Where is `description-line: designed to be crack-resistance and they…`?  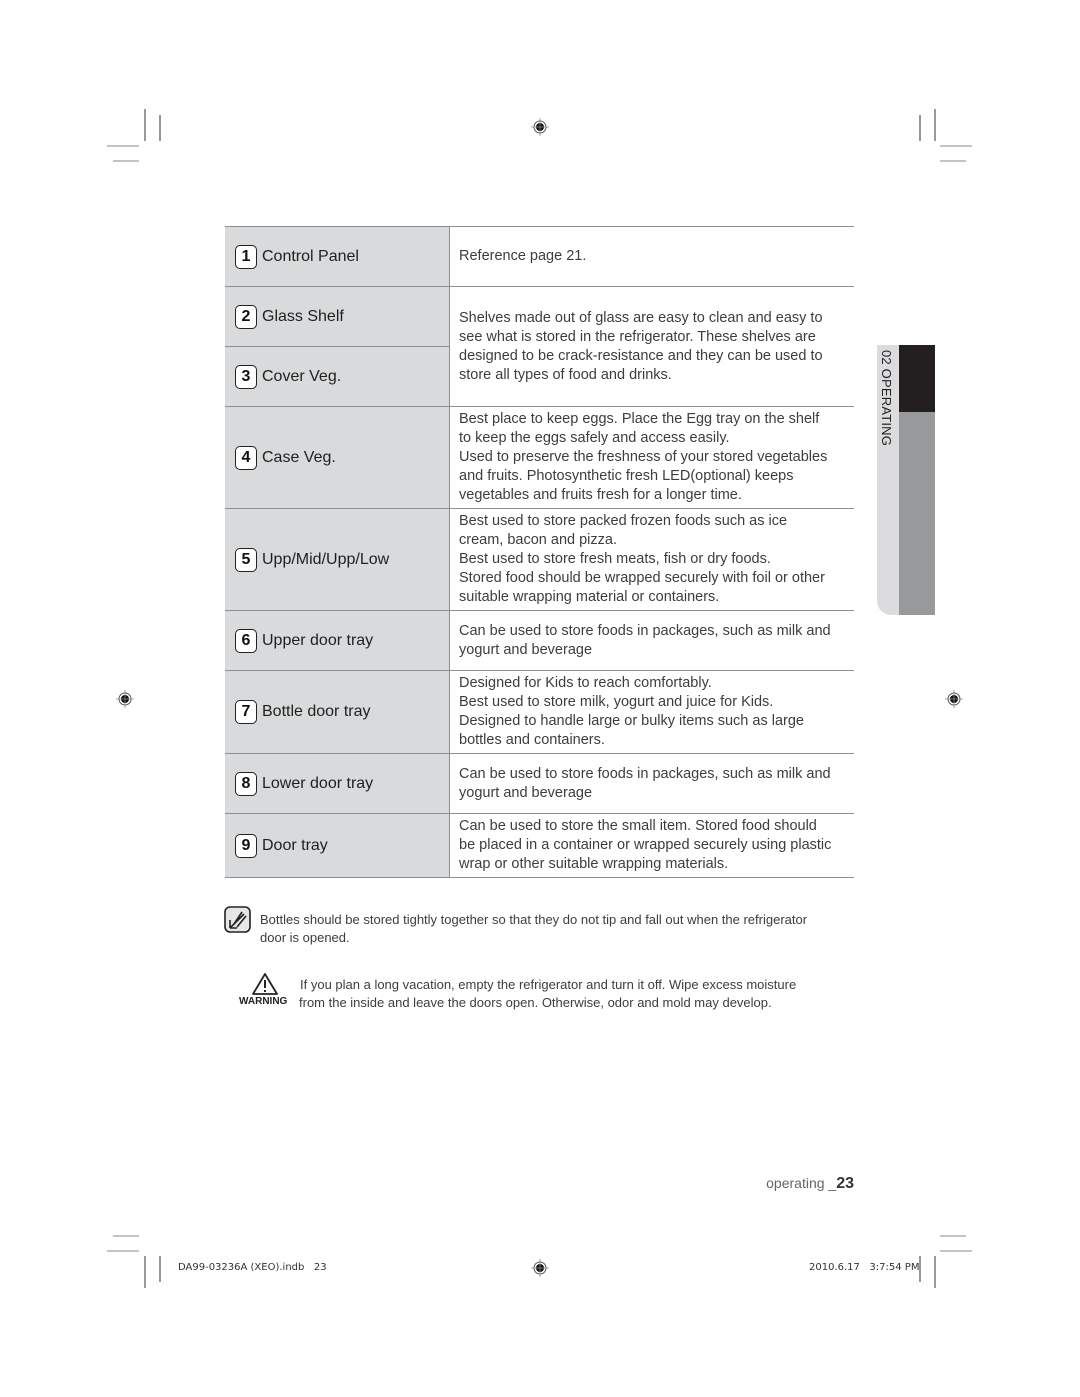
description-line: designed to be crack-resistance and they… is located at coordinates (641, 355).